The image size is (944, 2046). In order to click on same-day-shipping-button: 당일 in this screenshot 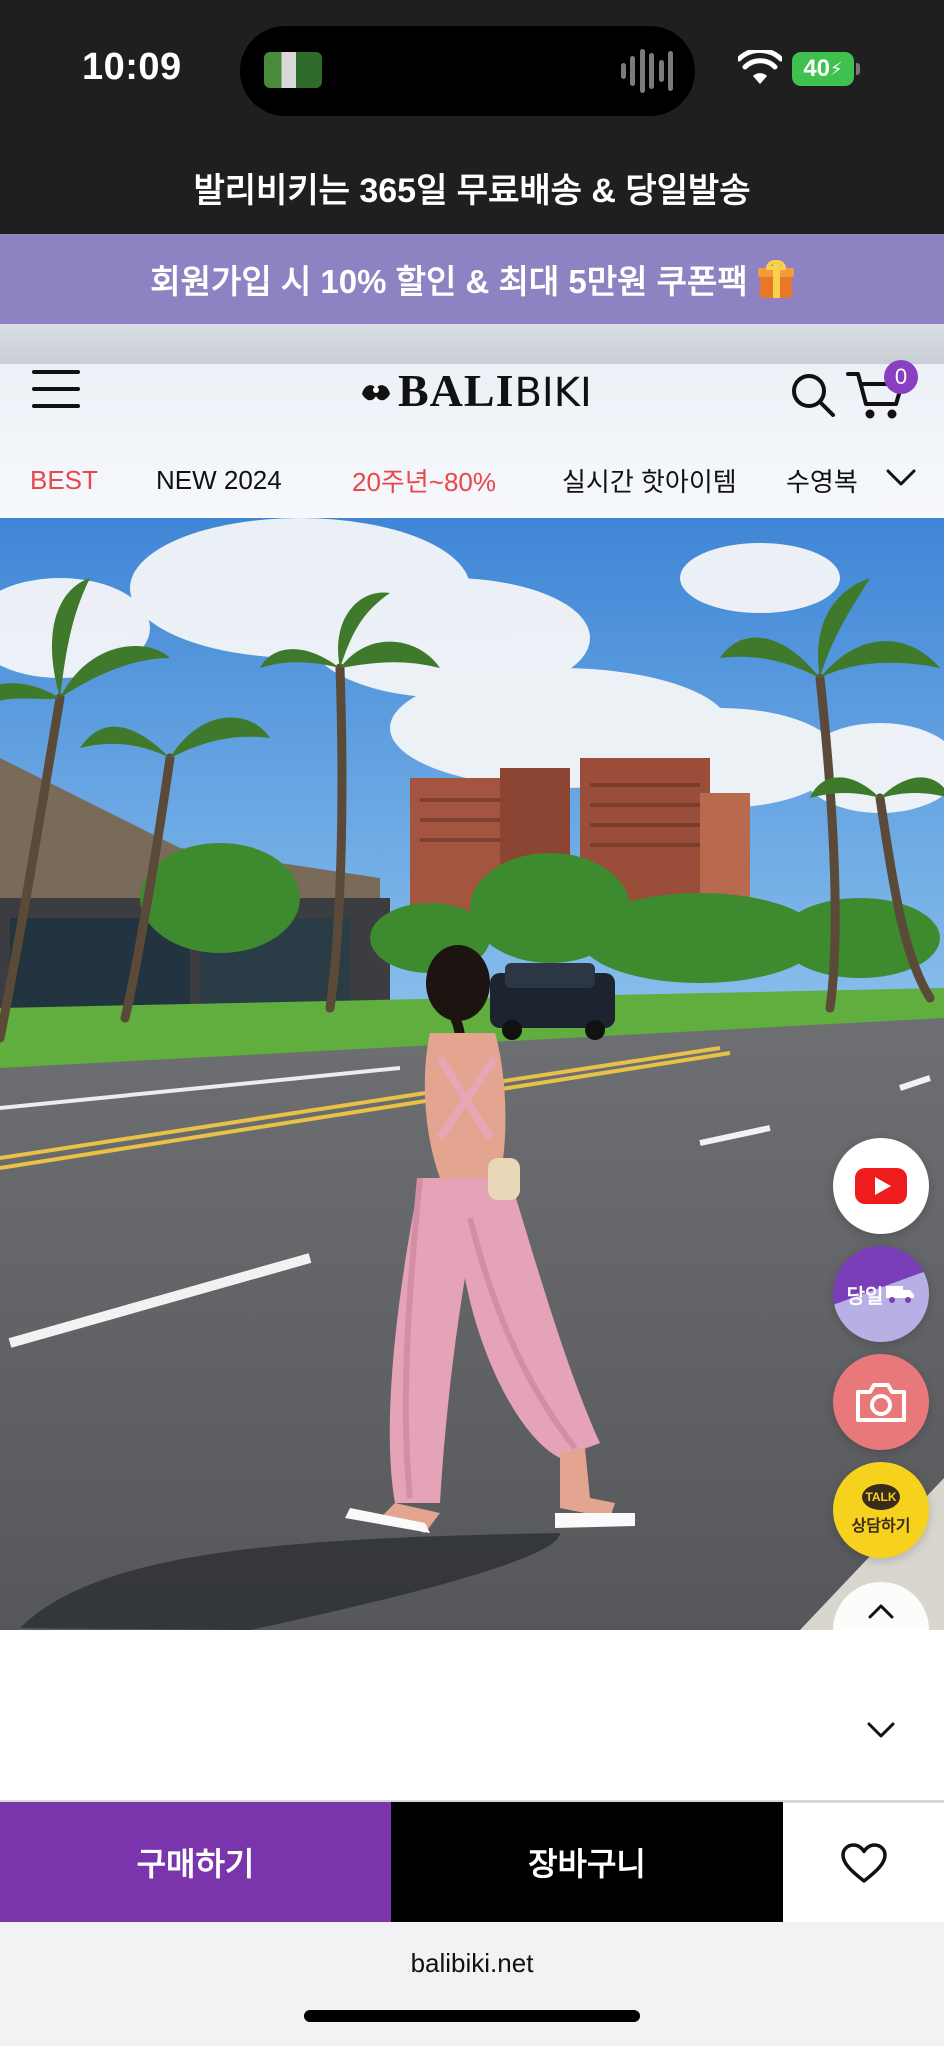, I will do `click(881, 1294)`.